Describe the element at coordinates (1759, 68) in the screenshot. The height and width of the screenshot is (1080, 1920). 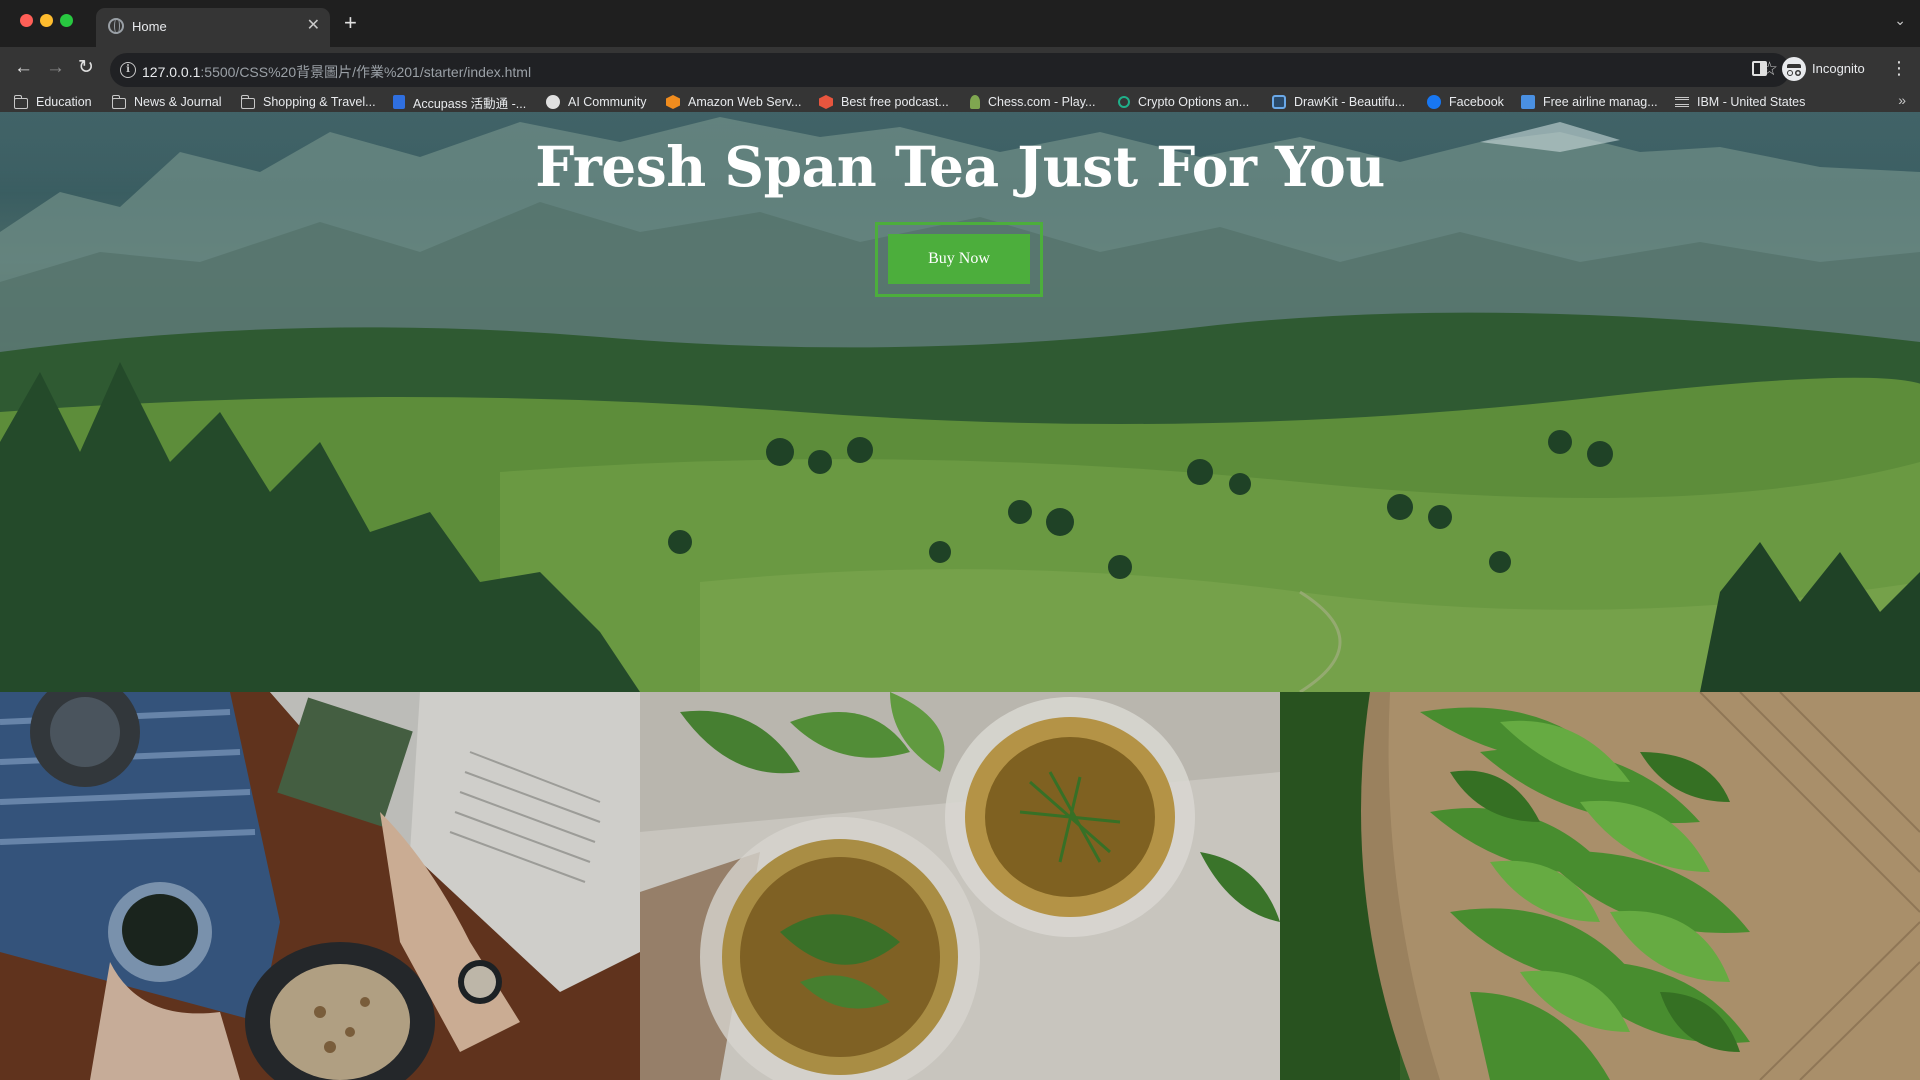
I see `side-panel-icon` at that location.